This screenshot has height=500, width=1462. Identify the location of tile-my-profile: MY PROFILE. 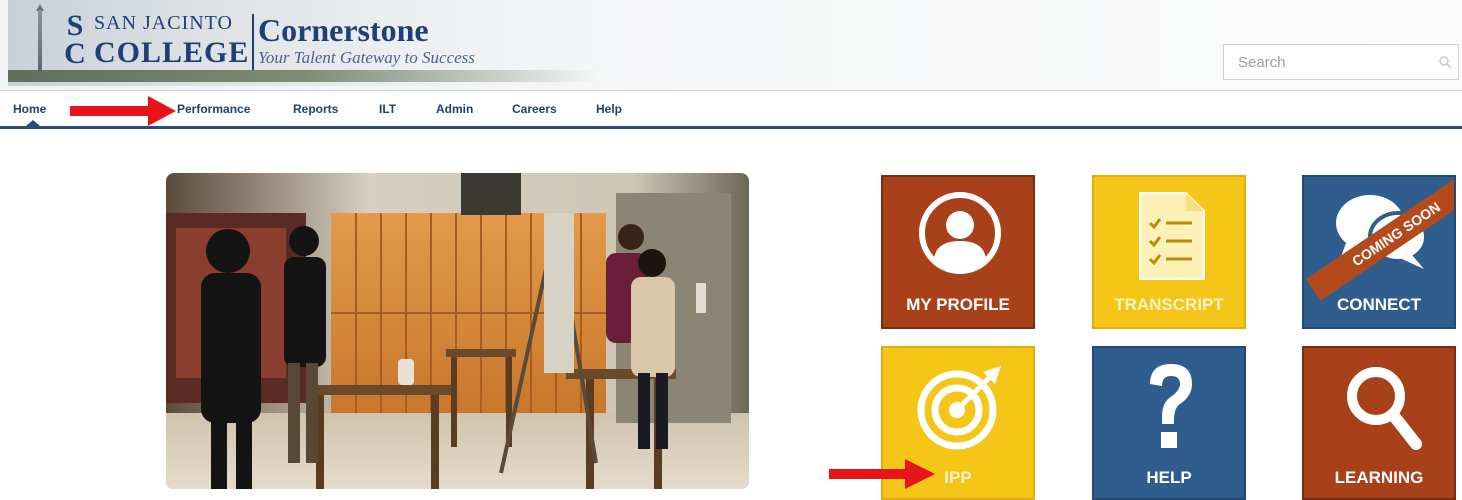
(958, 252).